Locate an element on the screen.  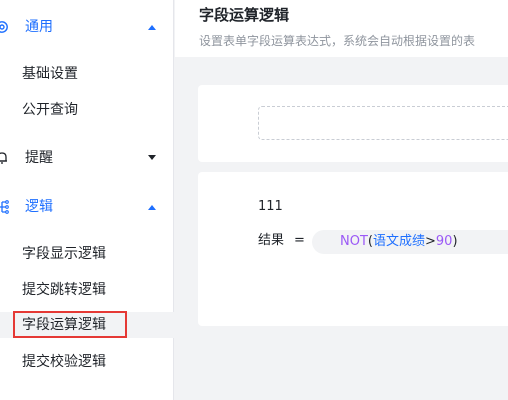
formula-field-ref: 语文成绩 is located at coordinates (398, 241).